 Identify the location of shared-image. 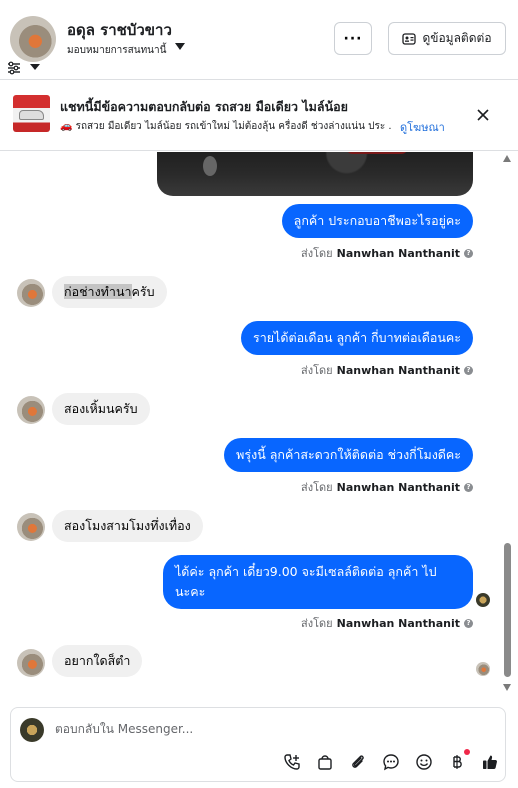
(315, 174).